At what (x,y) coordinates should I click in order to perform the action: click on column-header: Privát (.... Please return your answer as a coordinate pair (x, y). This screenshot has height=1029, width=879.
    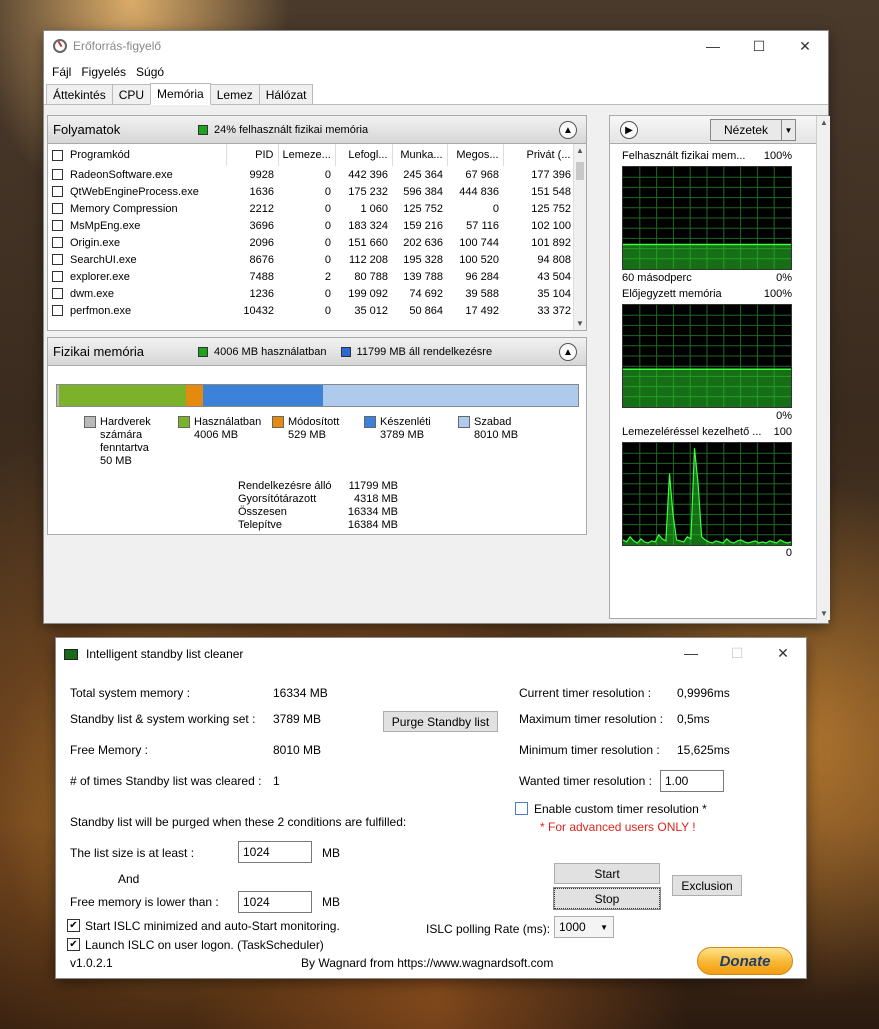
    Looking at the image, I should click on (539, 155).